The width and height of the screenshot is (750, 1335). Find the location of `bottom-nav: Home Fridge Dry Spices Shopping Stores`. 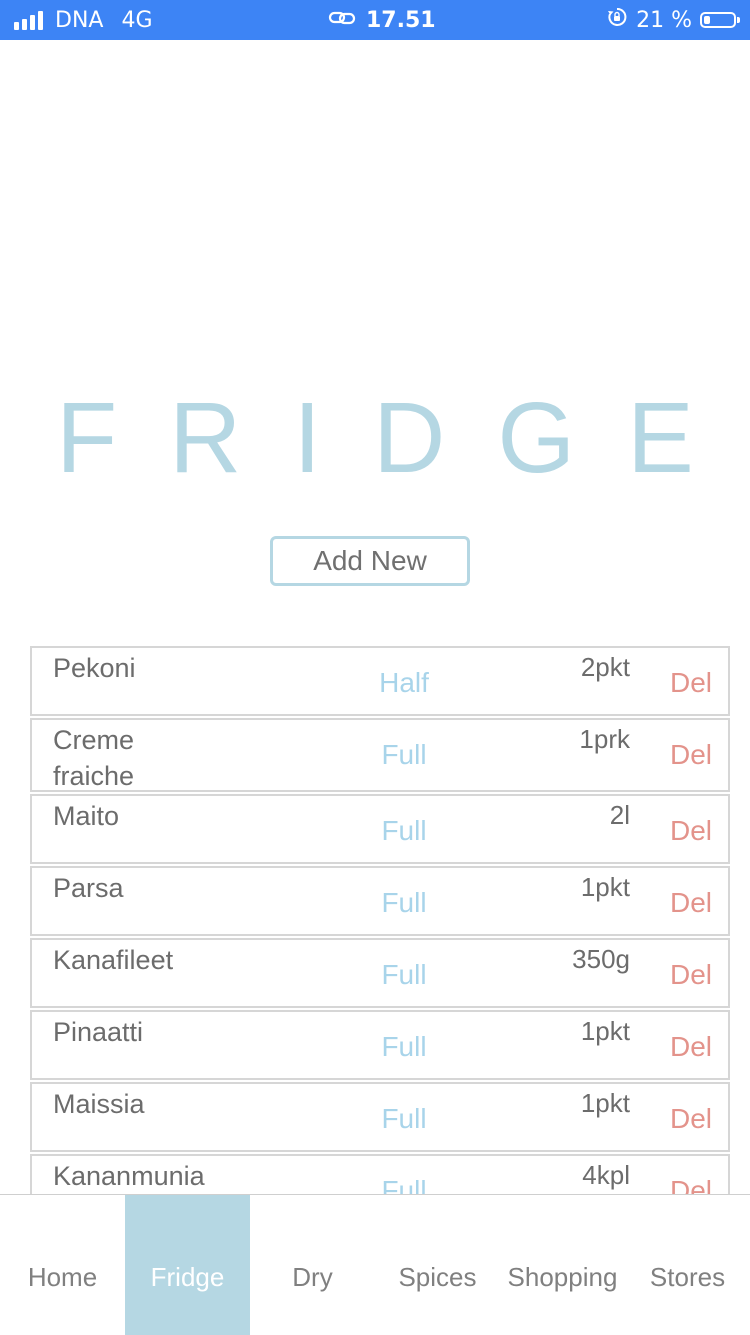

bottom-nav: Home Fridge Dry Spices Shopping Stores is located at coordinates (375, 1264).